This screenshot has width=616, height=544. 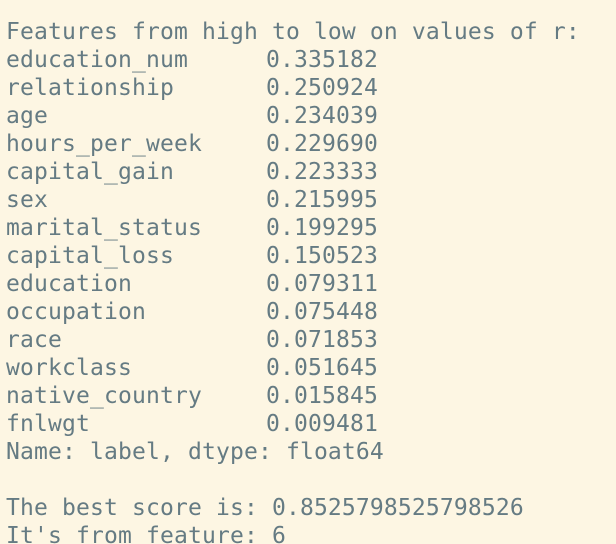 I want to click on best-feature-line: It's from feature: 6, so click(x=146, y=533).